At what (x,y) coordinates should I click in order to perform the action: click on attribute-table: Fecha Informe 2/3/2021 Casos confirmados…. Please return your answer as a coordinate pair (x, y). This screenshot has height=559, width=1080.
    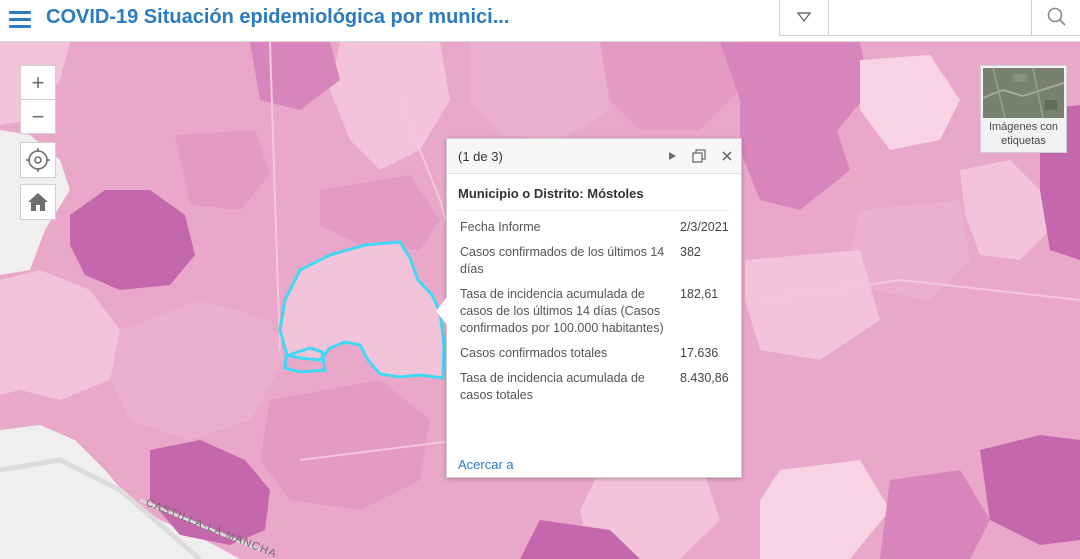
    Looking at the image, I should click on (595, 315).